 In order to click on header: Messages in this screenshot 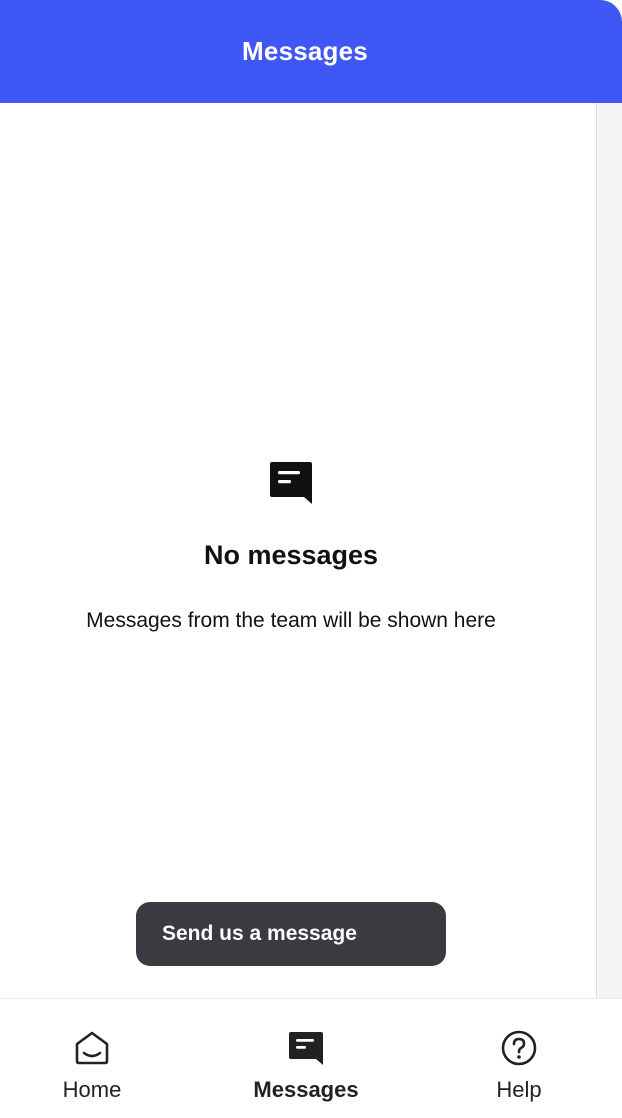, I will do `click(311, 51)`.